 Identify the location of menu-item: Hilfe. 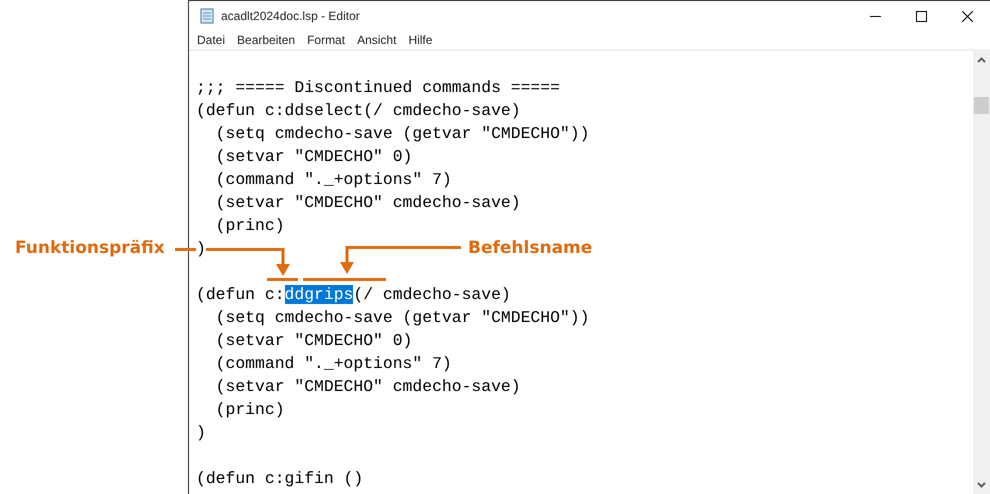
(420, 40).